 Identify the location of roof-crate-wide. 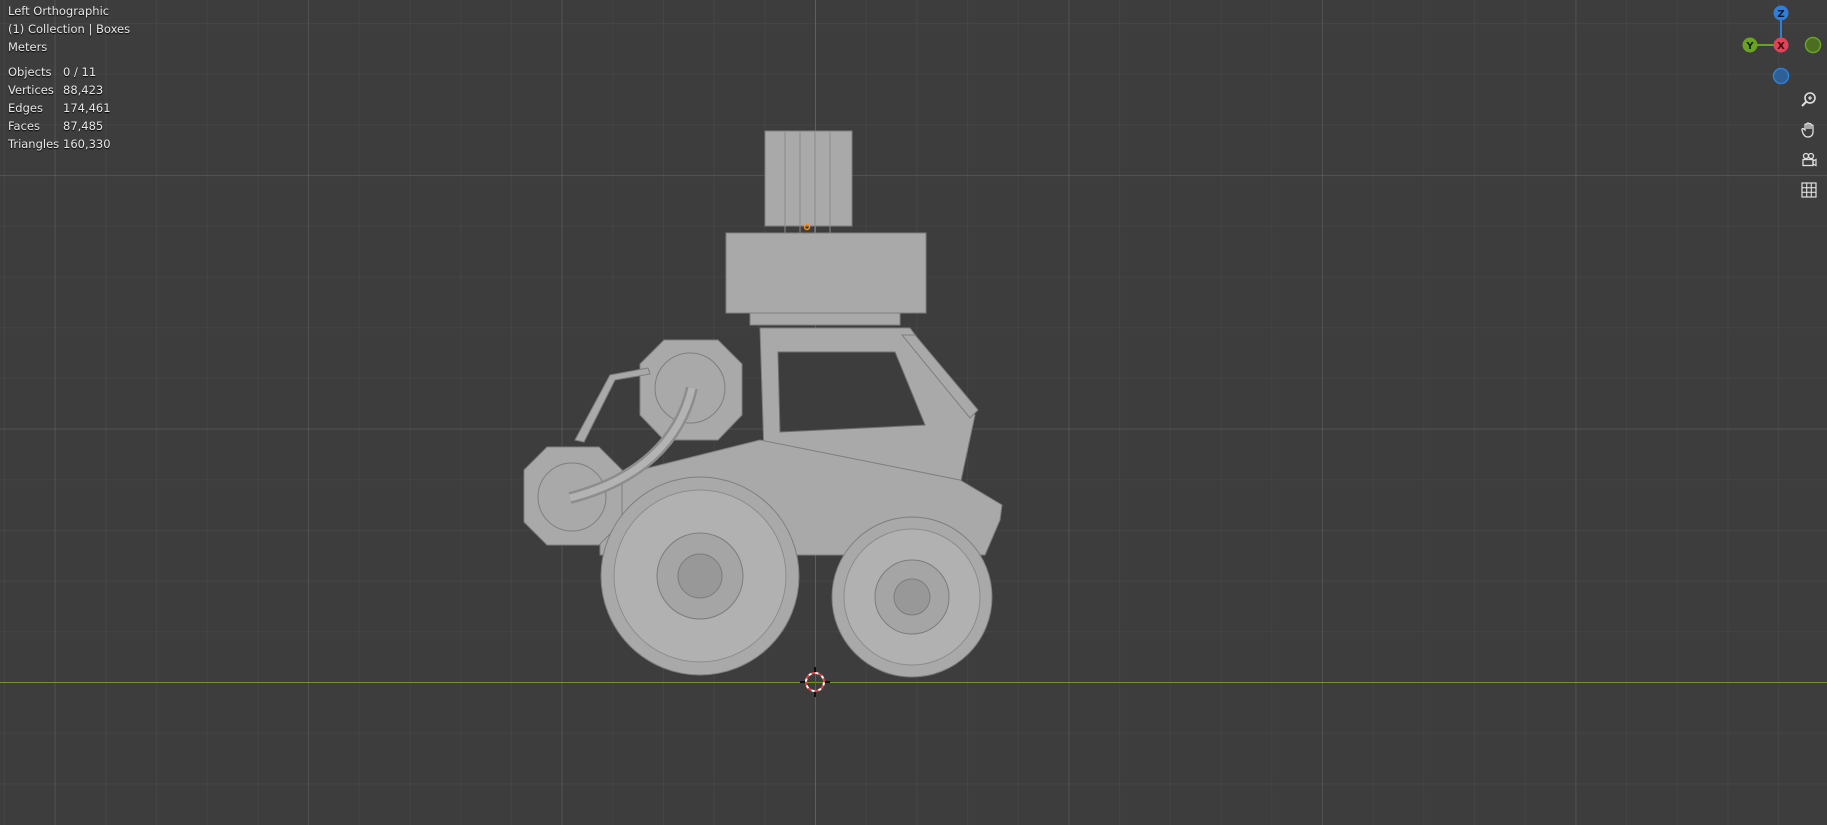
(826, 273).